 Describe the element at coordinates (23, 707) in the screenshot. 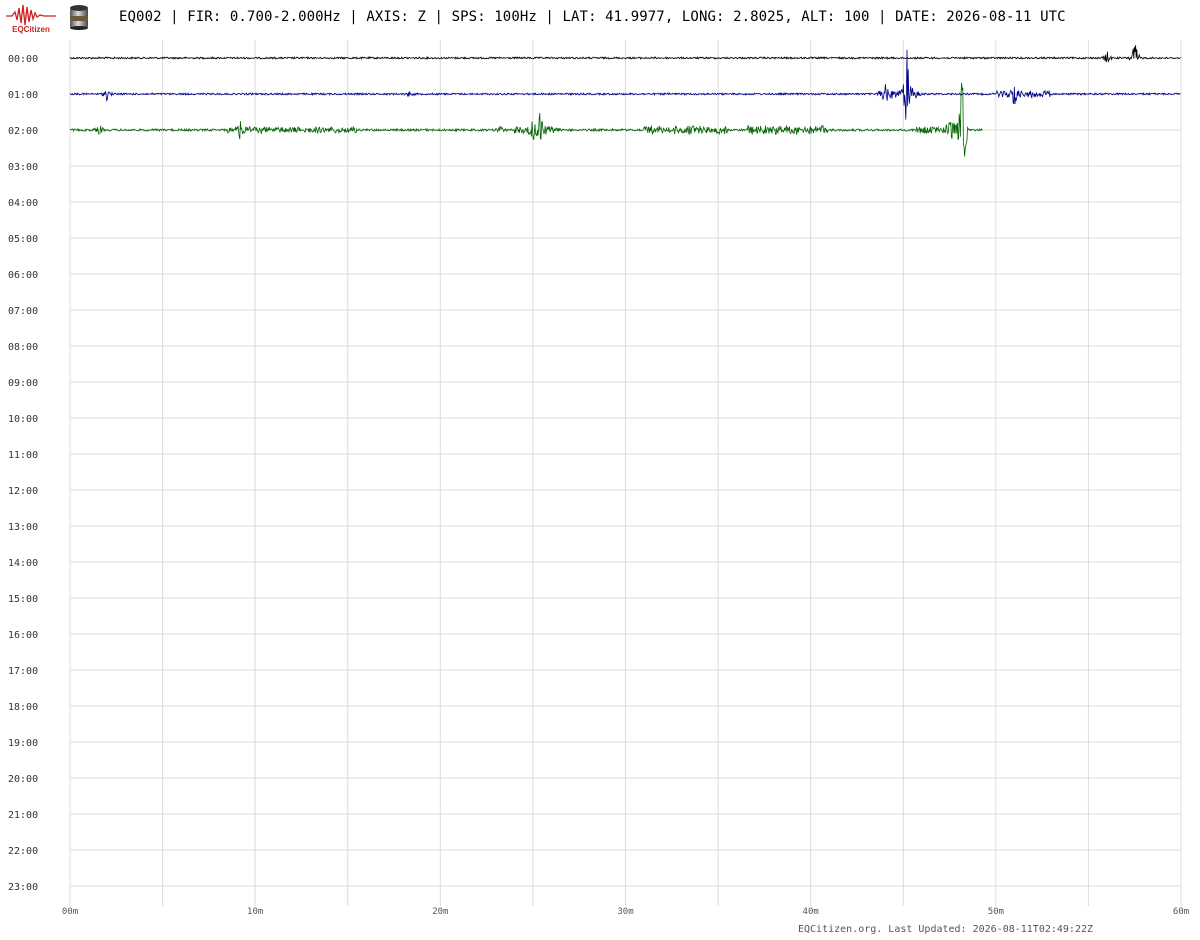

I see `row-label: 18:00` at that location.